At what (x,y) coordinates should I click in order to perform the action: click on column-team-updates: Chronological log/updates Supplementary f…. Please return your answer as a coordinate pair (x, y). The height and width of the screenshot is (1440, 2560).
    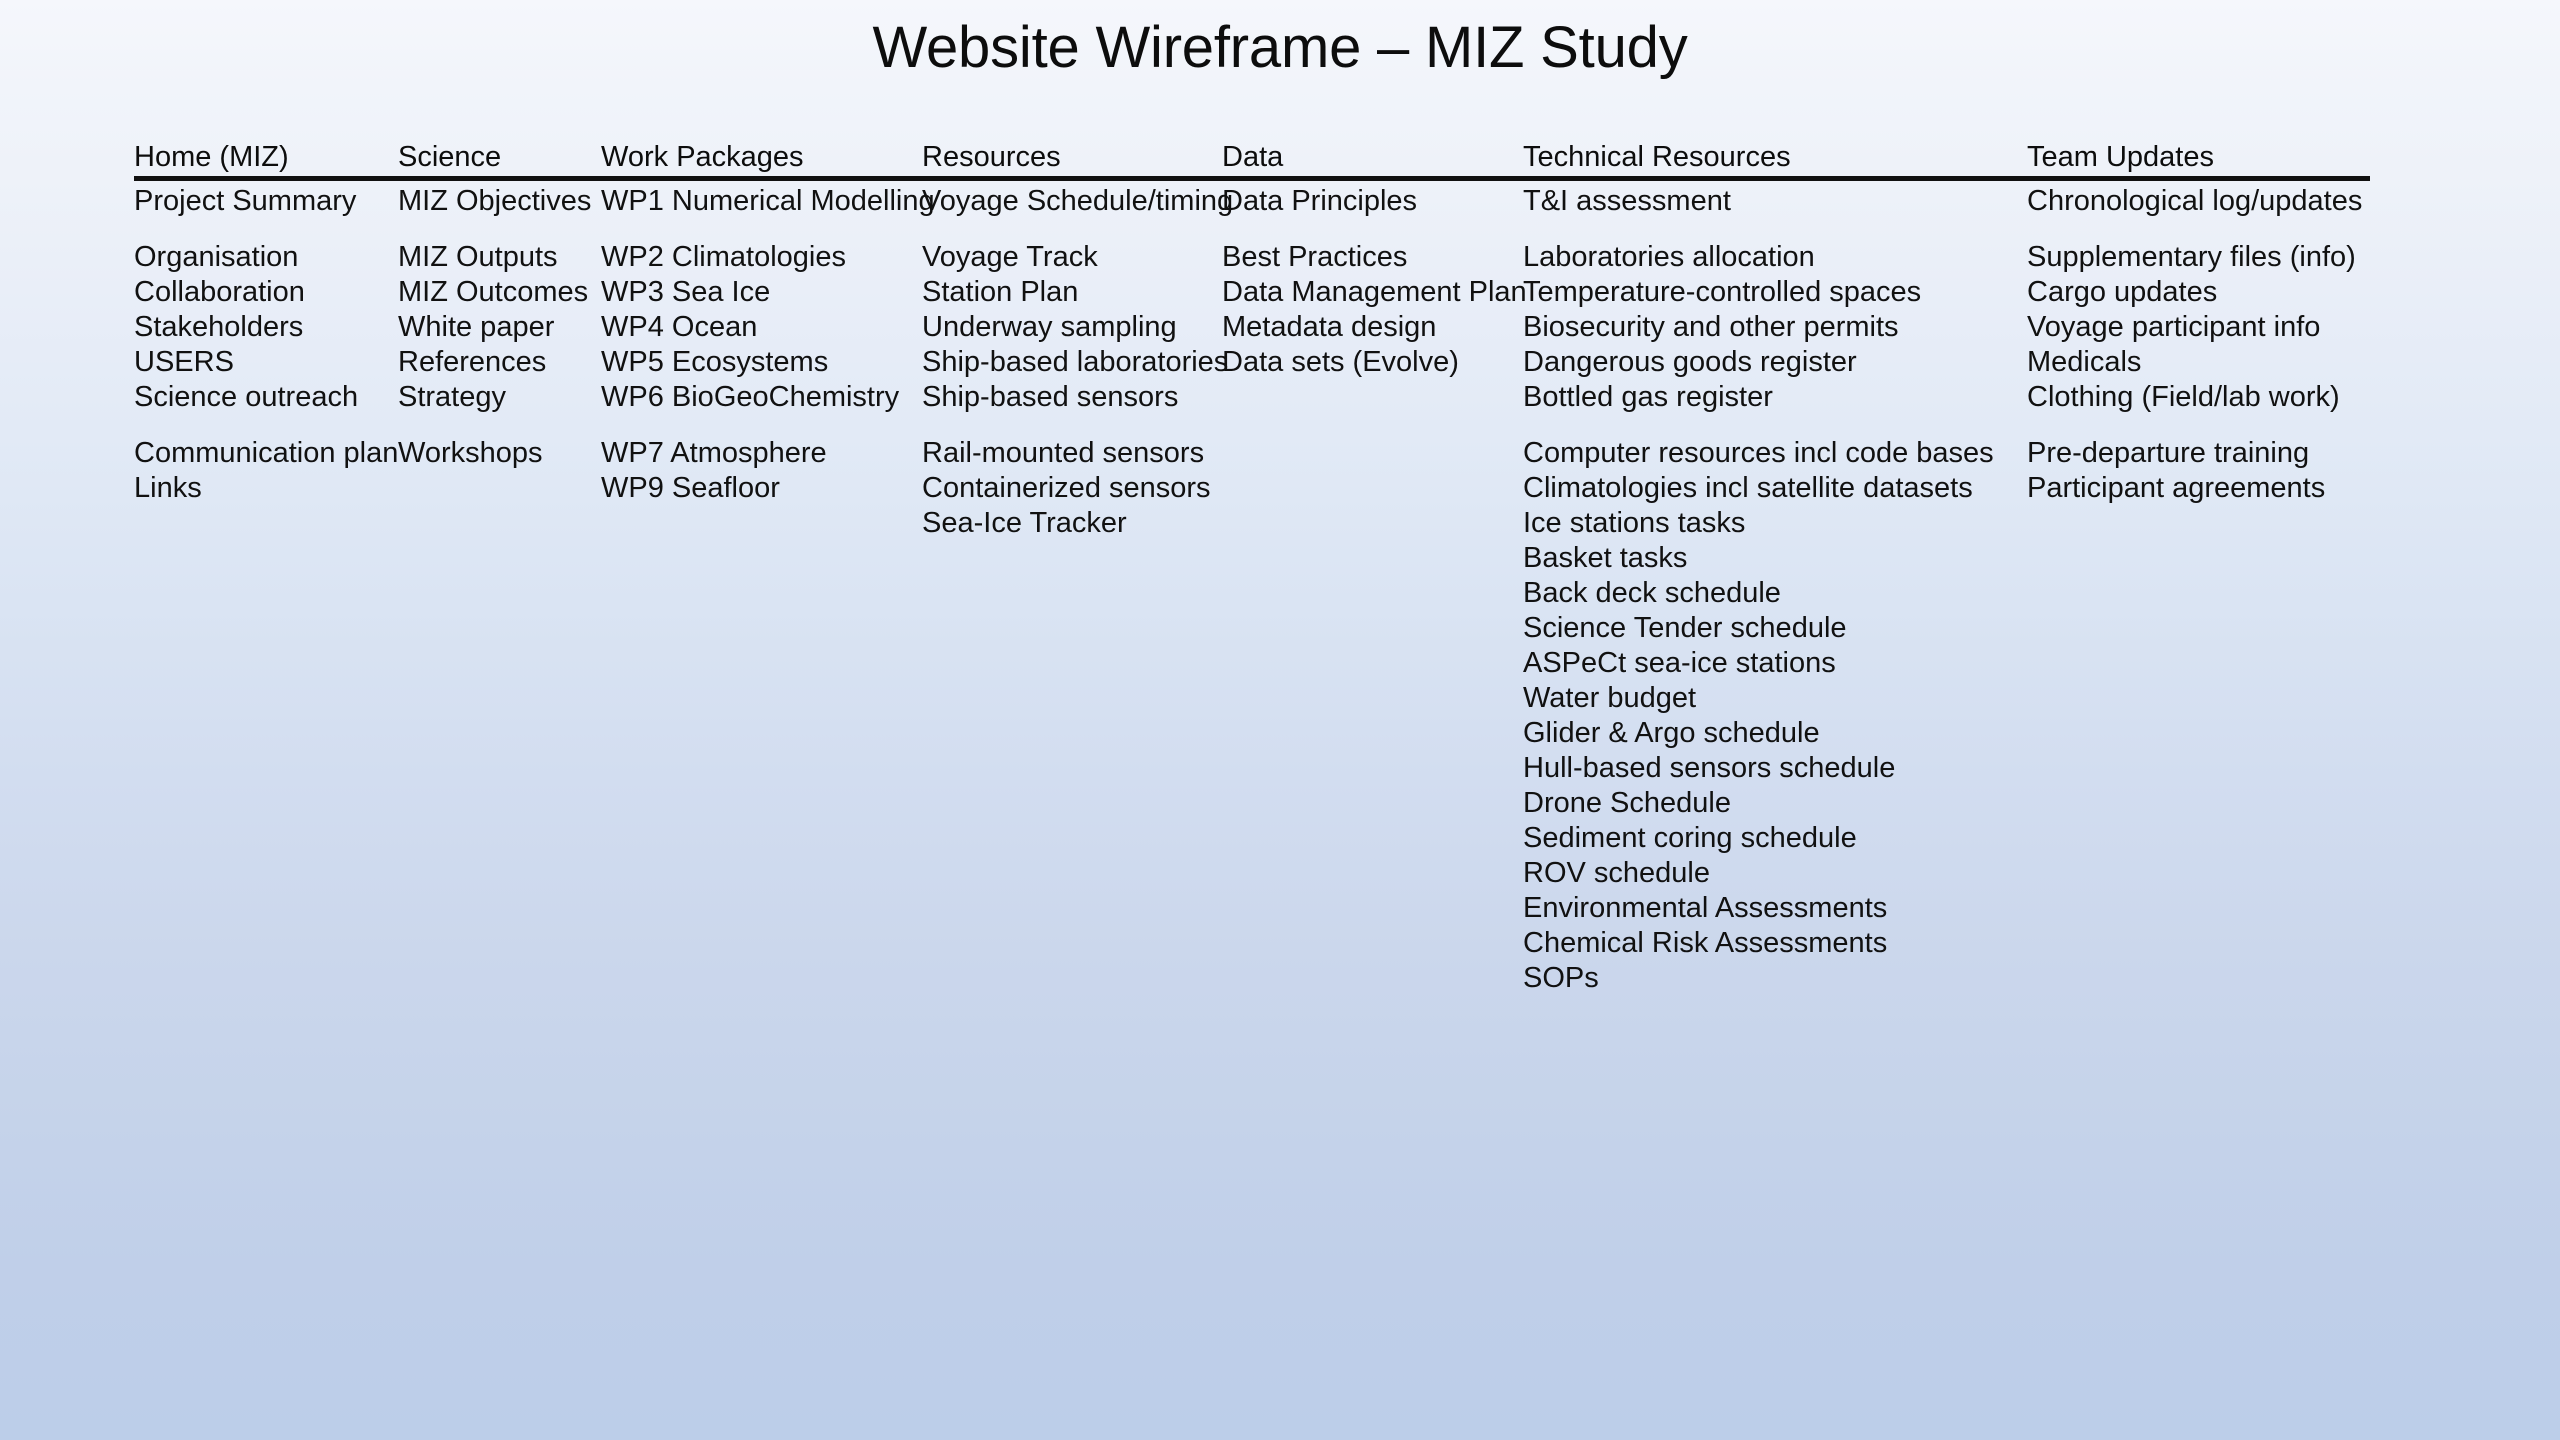
    Looking at the image, I should click on (2198, 345).